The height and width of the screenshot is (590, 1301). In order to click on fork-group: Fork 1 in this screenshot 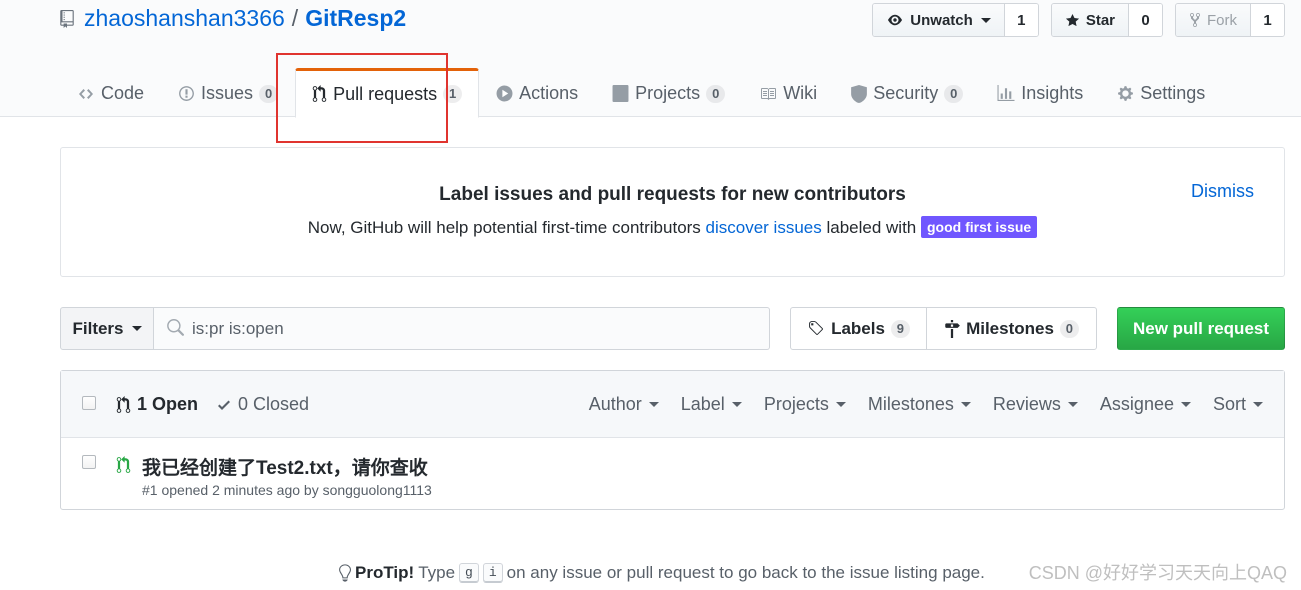, I will do `click(1230, 20)`.